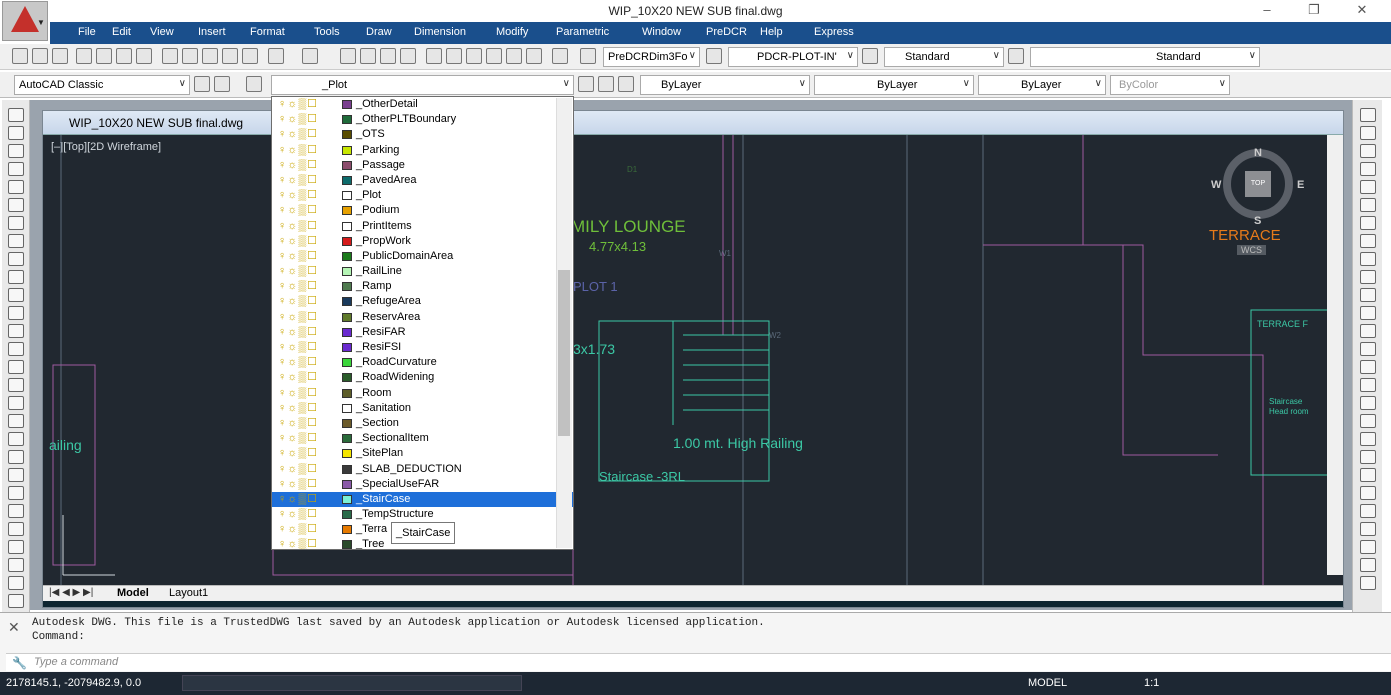 This screenshot has width=1391, height=695. What do you see at coordinates (310, 56) in the screenshot?
I see `redo-icon` at bounding box center [310, 56].